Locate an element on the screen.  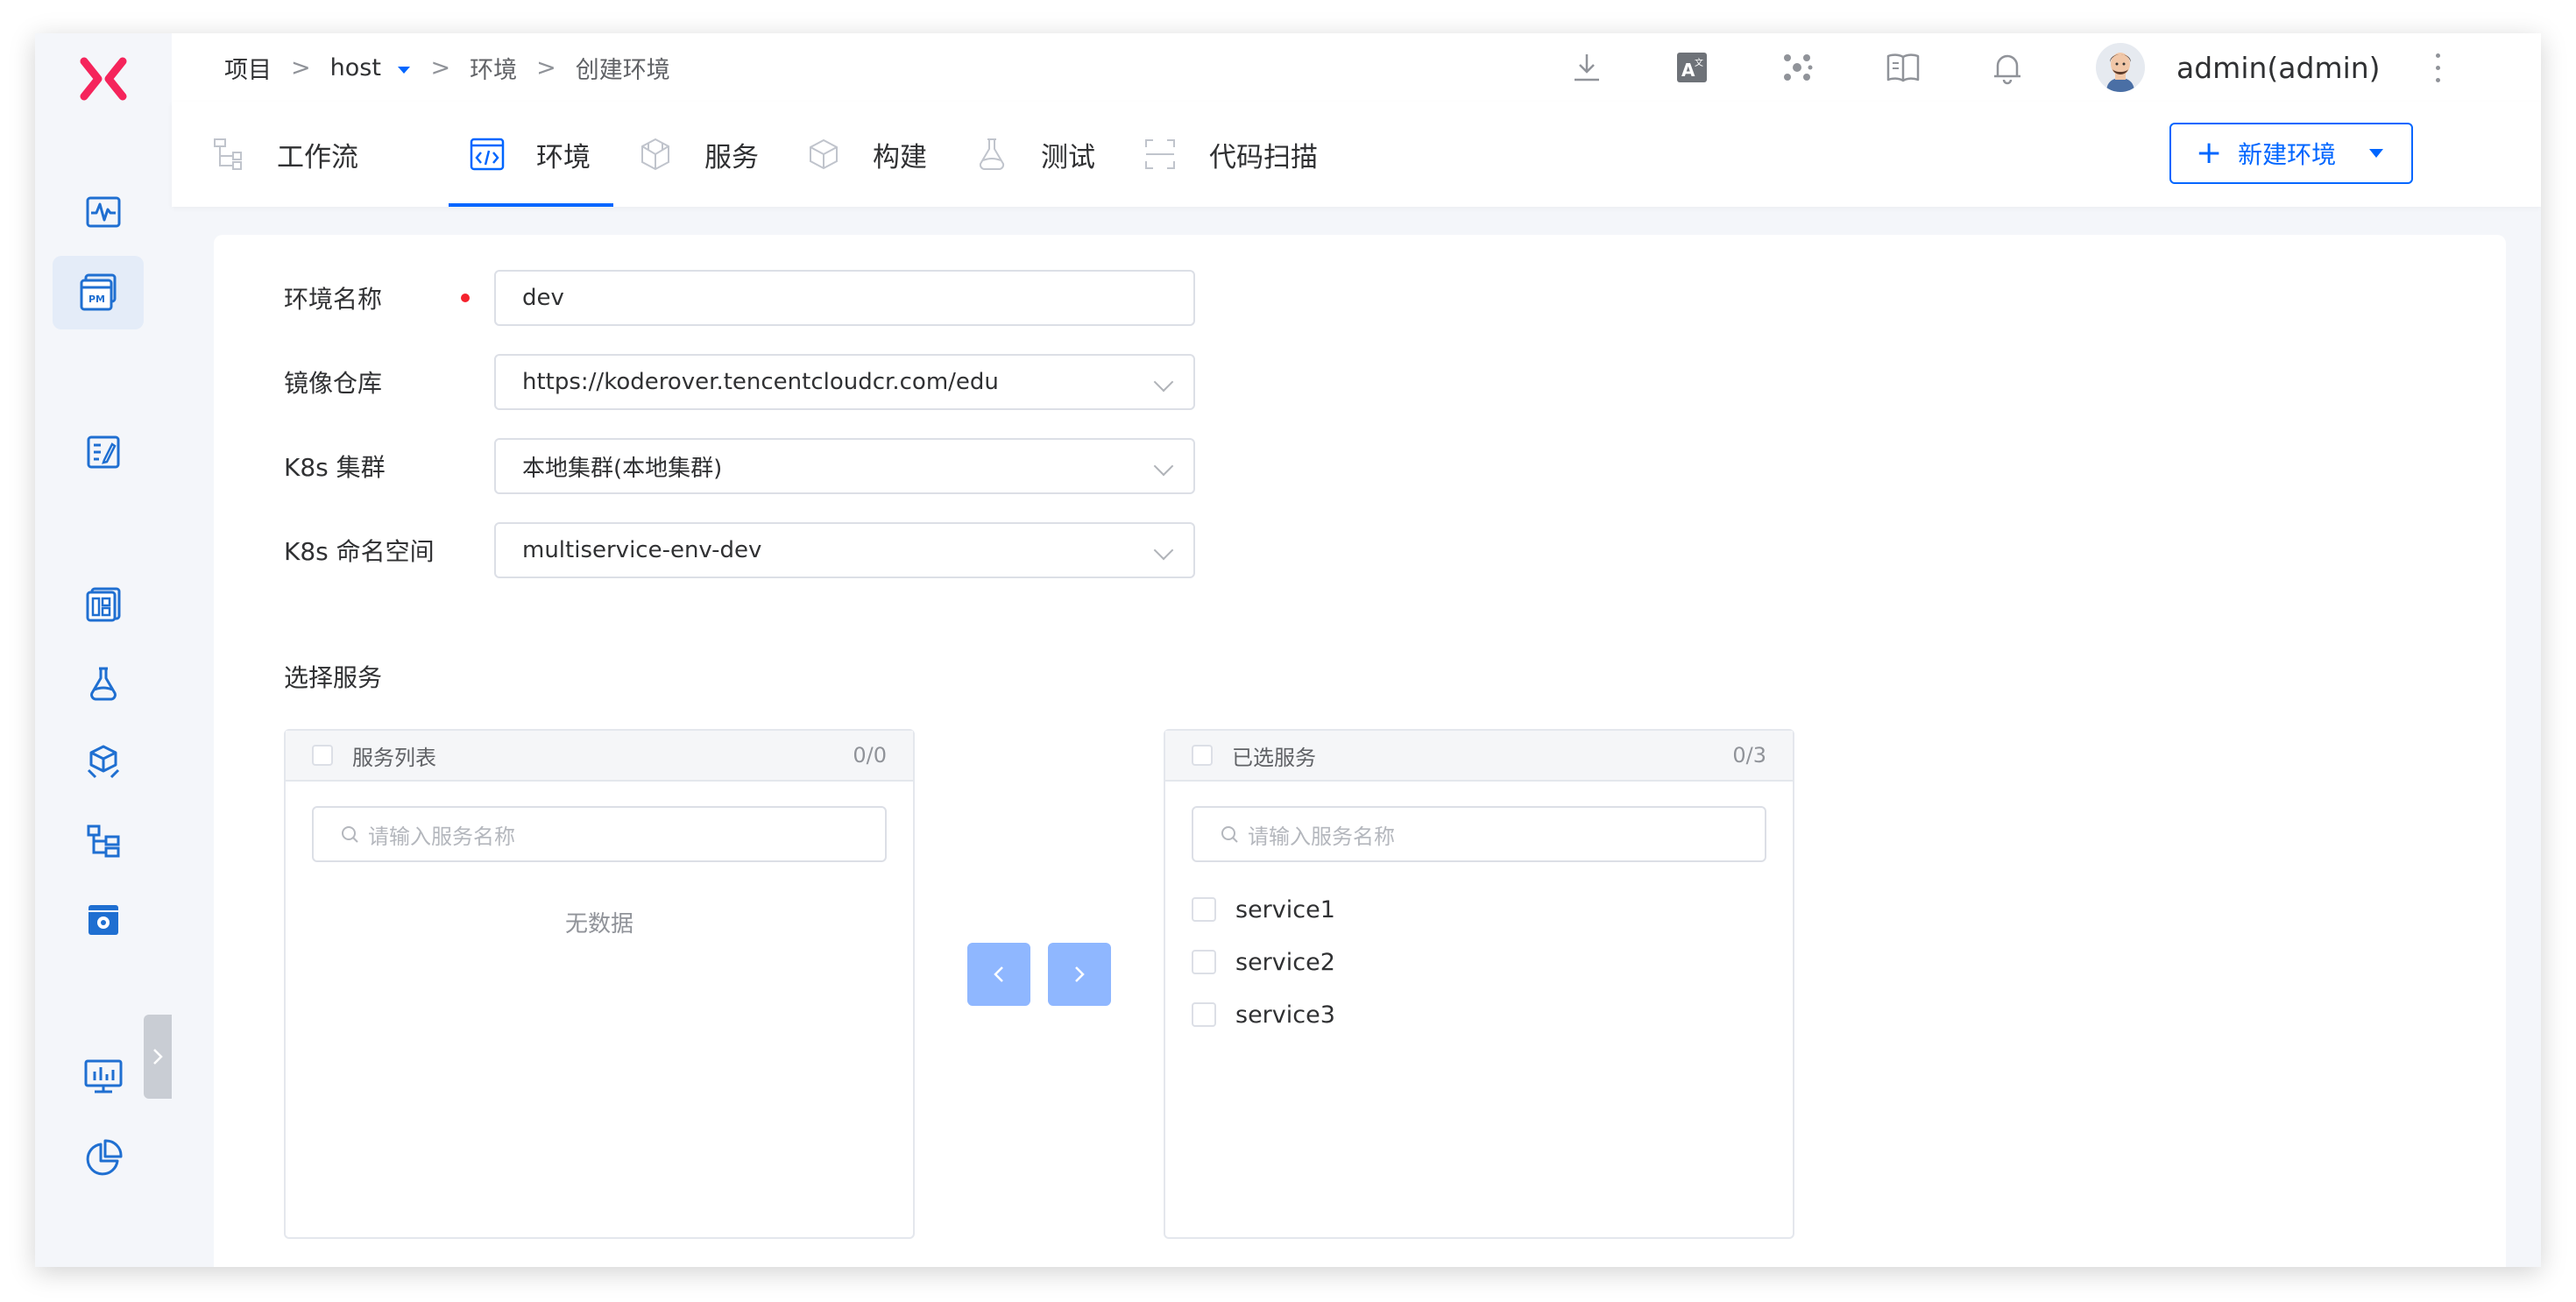
tab-label: 工作流 is located at coordinates (317, 157).